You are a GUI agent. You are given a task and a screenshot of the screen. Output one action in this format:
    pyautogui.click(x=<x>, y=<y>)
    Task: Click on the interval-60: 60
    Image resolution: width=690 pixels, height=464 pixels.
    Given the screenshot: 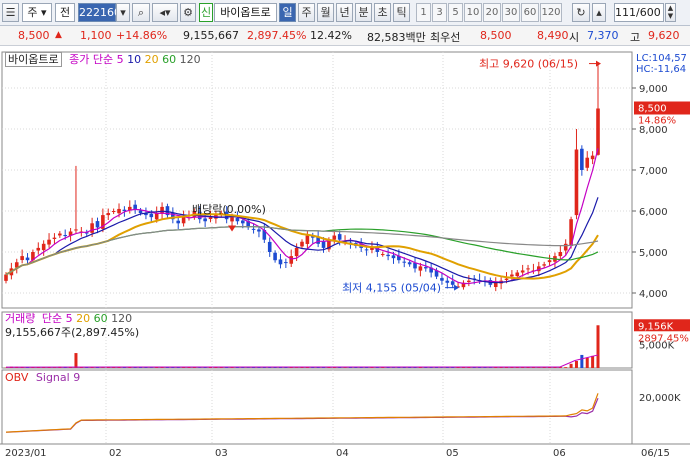 What is the action you would take?
    pyautogui.click(x=530, y=12)
    